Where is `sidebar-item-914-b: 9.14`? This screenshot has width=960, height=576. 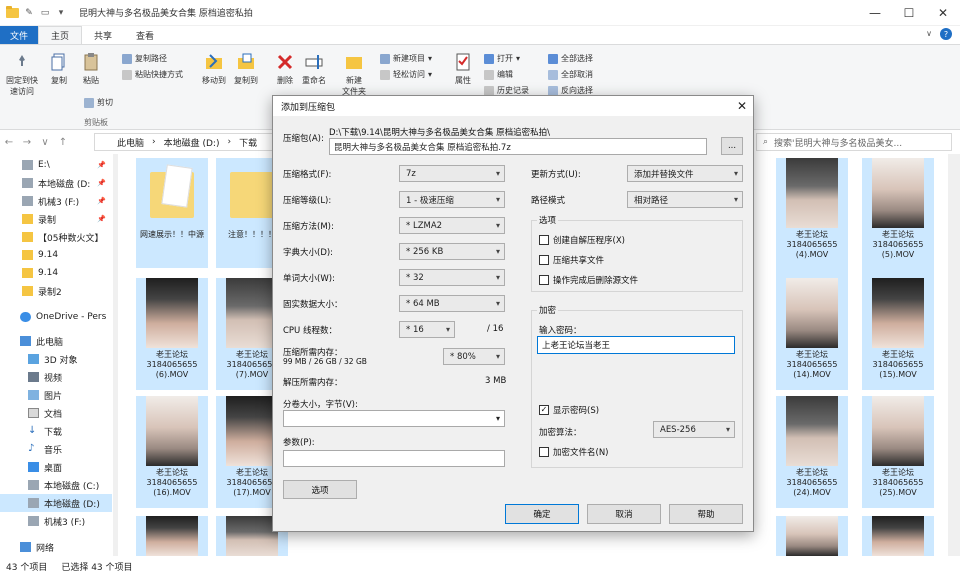 sidebar-item-914-b: 9.14 is located at coordinates (56, 273).